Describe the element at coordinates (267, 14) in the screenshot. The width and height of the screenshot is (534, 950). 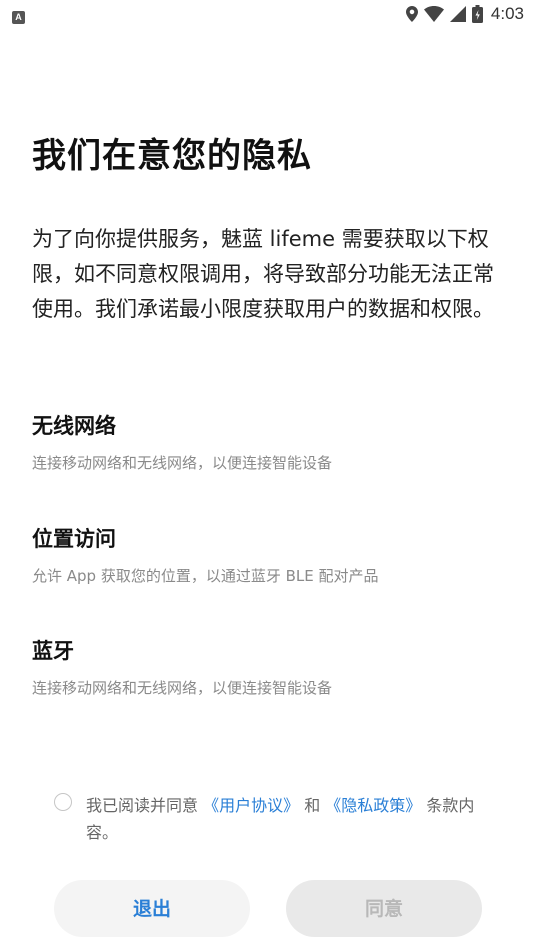
I see `status-bar: A 4:03` at that location.